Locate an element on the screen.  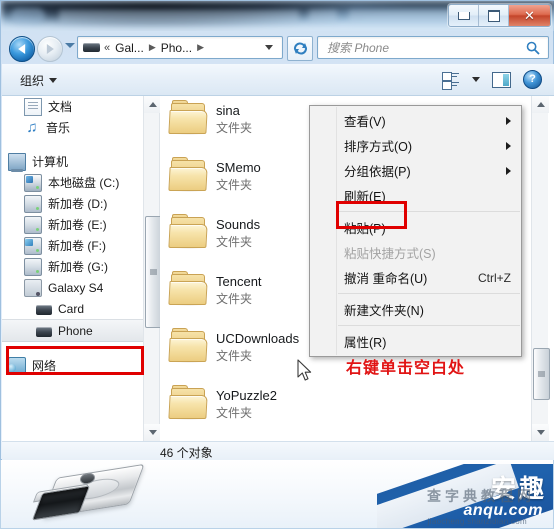
computer-icon is located at coordinates (17, 162).